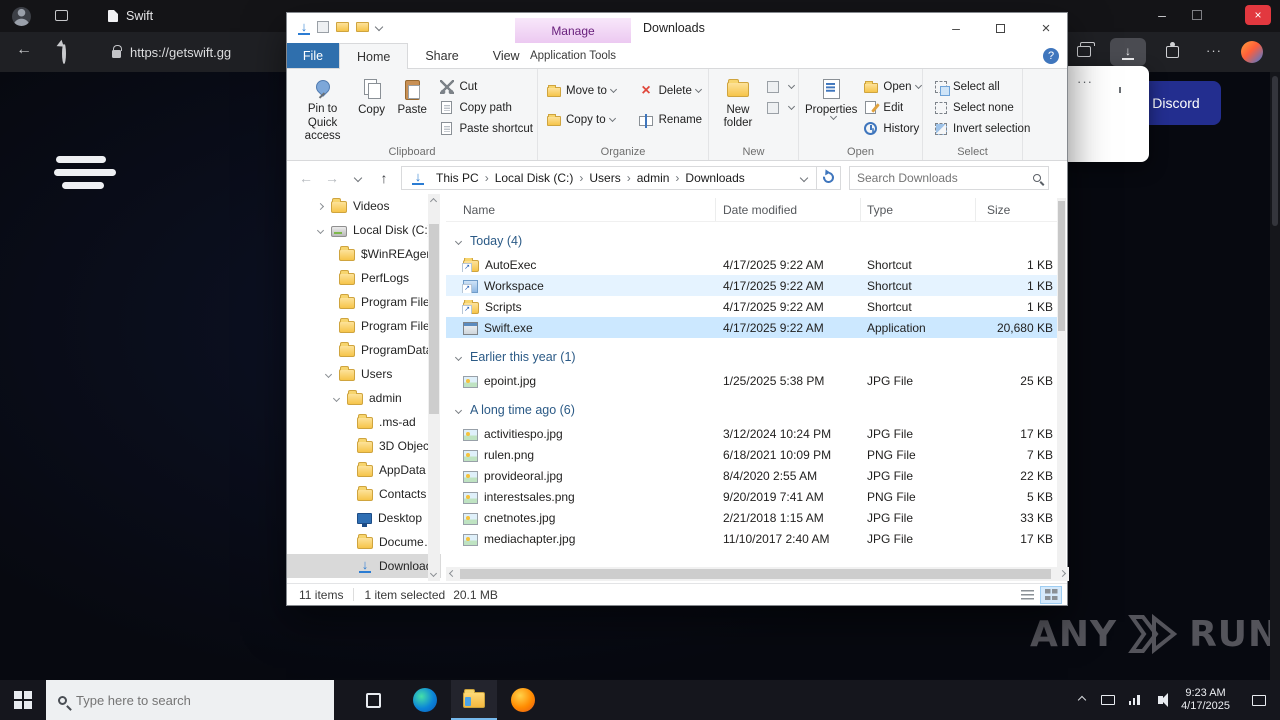 The height and width of the screenshot is (720, 1280). Describe the element at coordinates (364, 398) in the screenshot. I see `tree-item-admin: admin` at that location.